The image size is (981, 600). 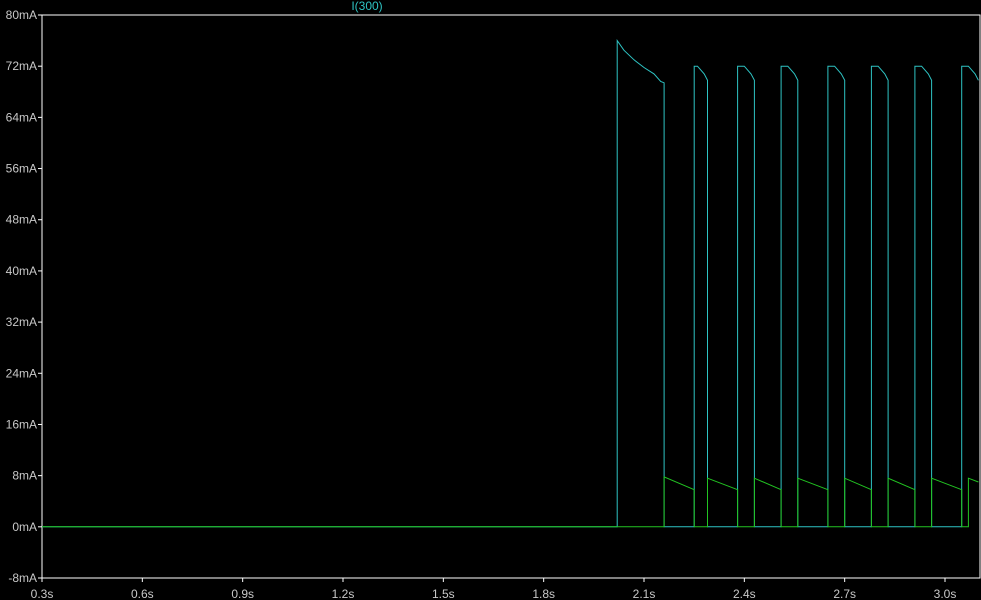 What do you see at coordinates (844, 593) in the screenshot?
I see `x-tick-label: 2.7s` at bounding box center [844, 593].